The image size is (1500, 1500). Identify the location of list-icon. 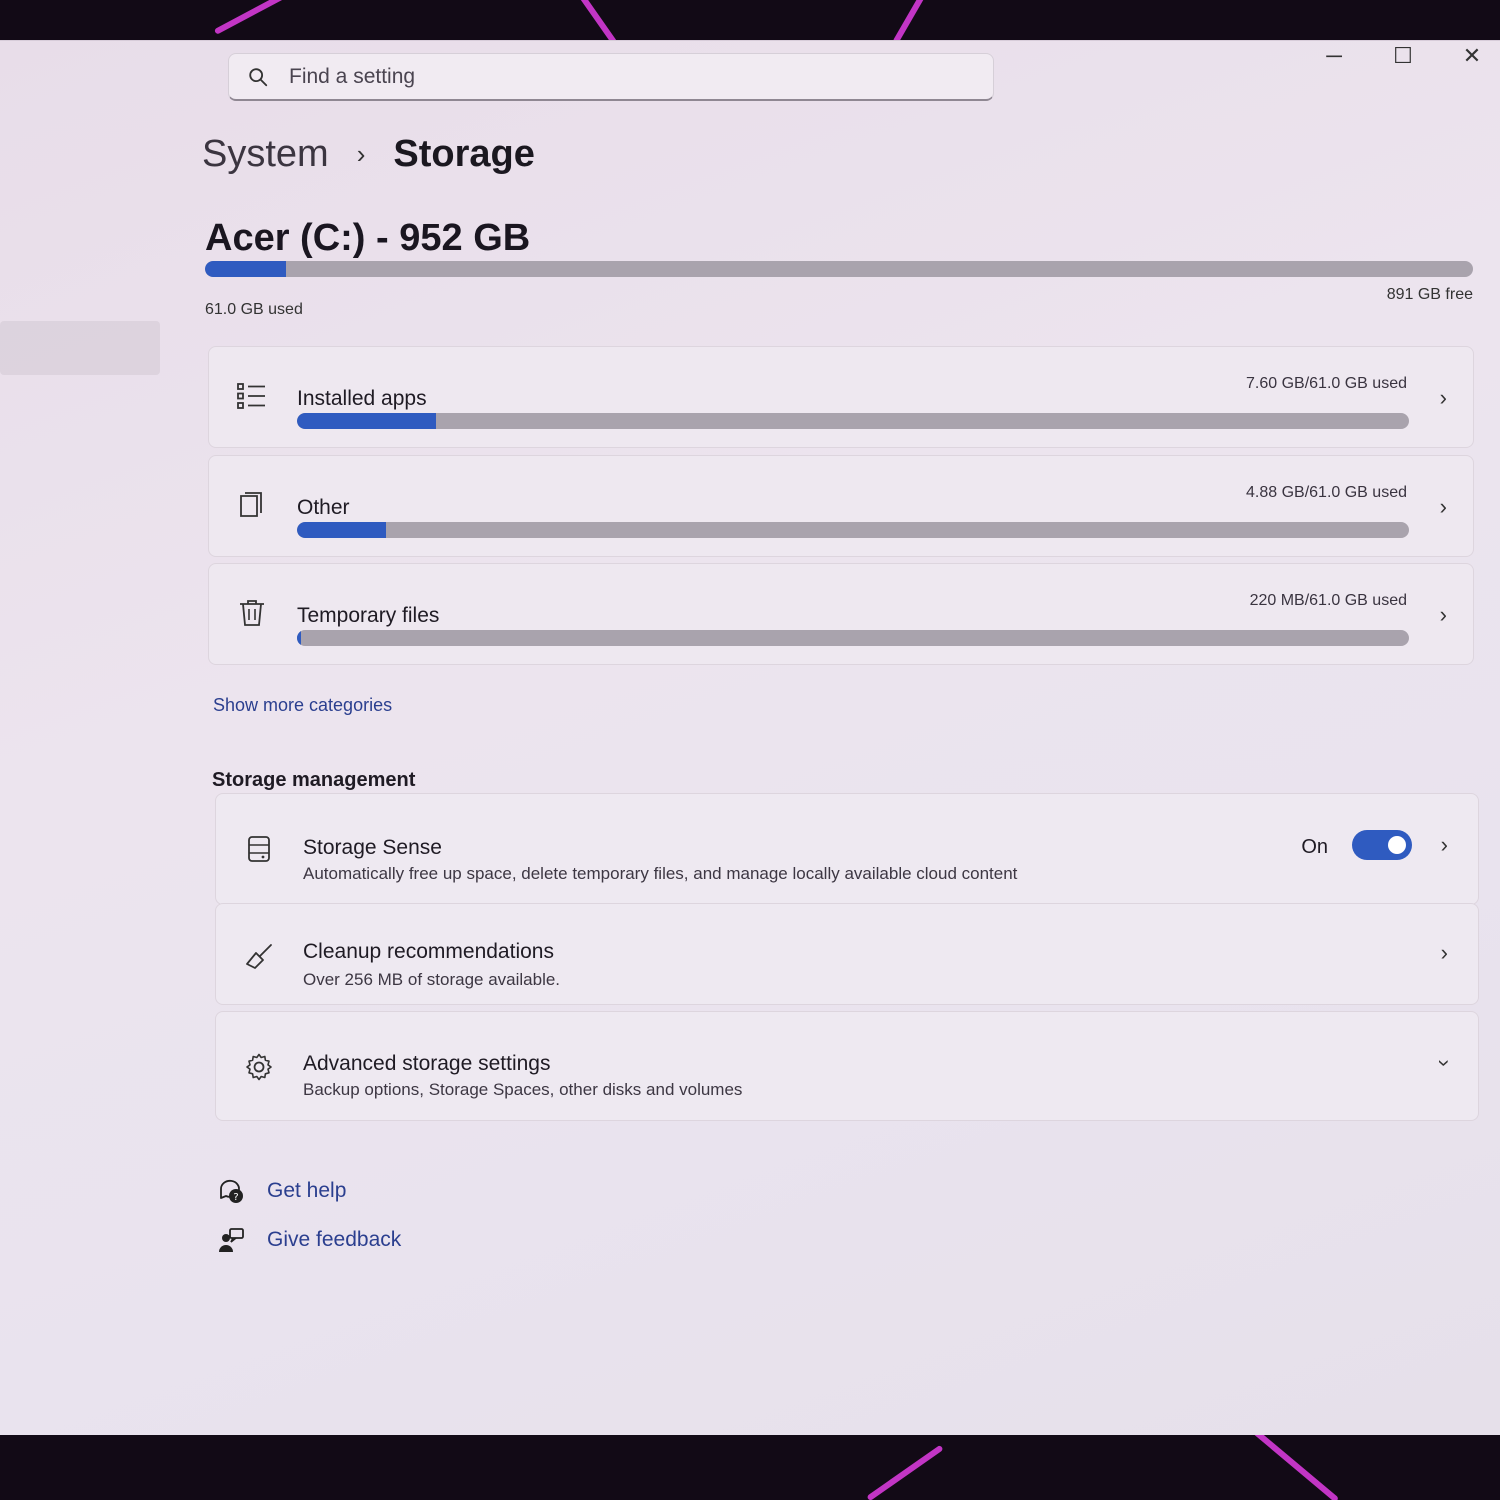
(251, 396).